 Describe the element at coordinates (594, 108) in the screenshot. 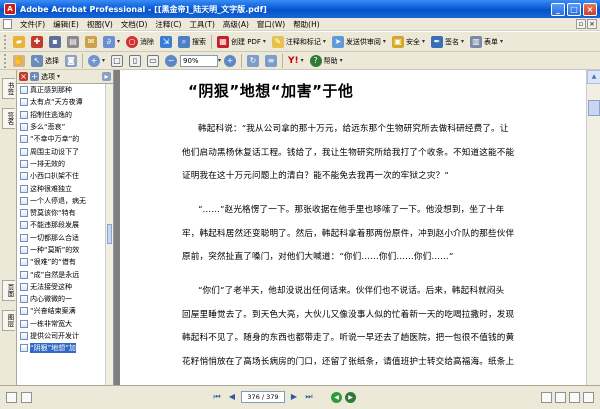

I see `document-scroll-thumb` at that location.